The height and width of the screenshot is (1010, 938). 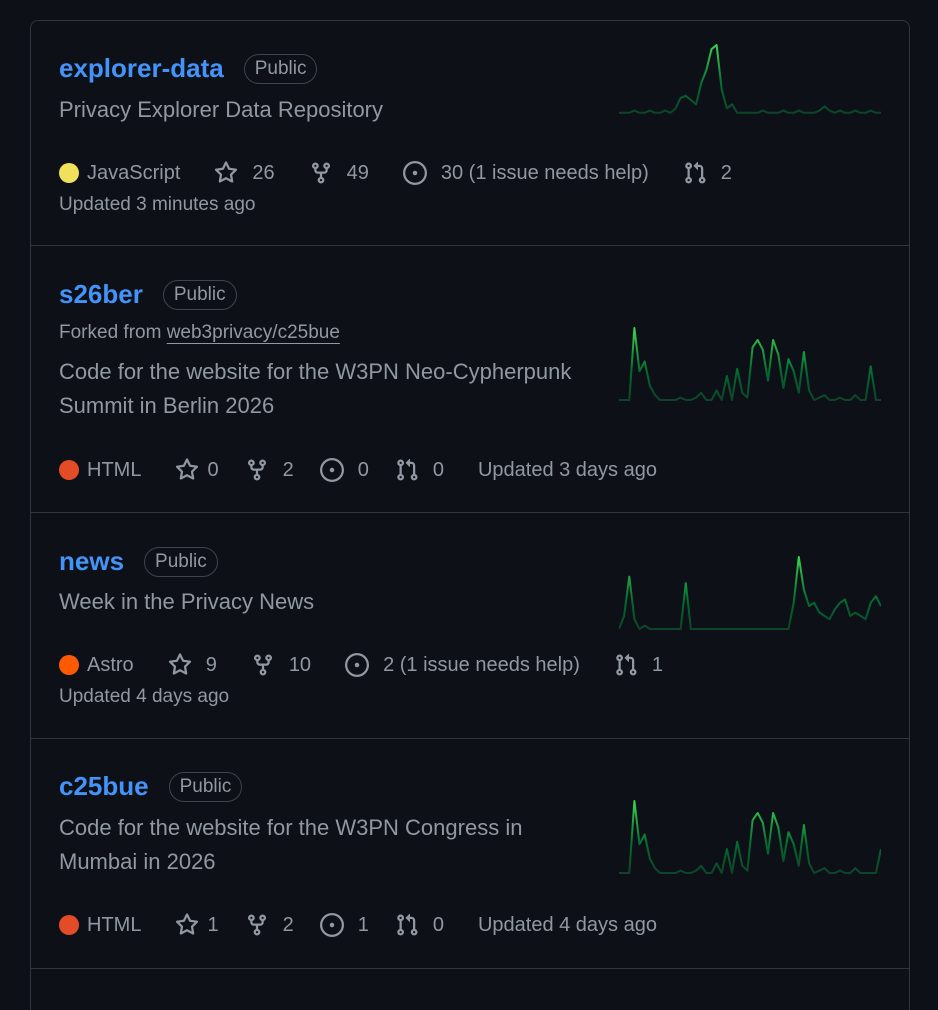 I want to click on forks-link: 49, so click(x=339, y=173).